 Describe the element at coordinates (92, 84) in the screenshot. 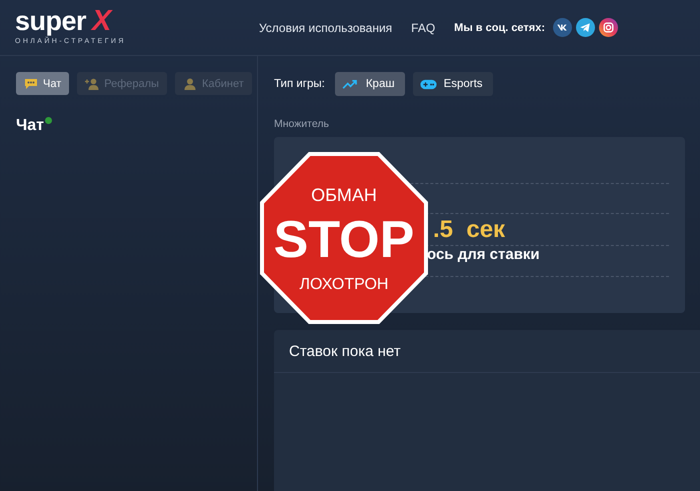

I see `add-user-icon` at that location.